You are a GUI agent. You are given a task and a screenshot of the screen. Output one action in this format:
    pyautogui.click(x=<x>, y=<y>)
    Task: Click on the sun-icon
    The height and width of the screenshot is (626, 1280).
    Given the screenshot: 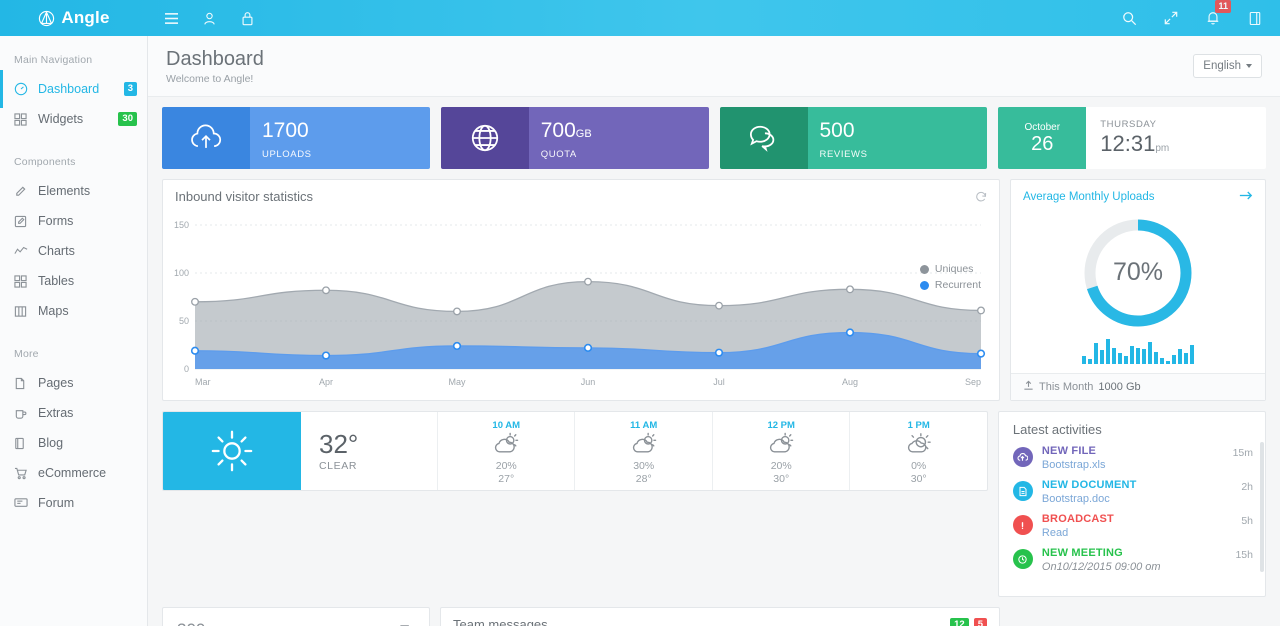 What is the action you would take?
    pyautogui.click(x=232, y=451)
    